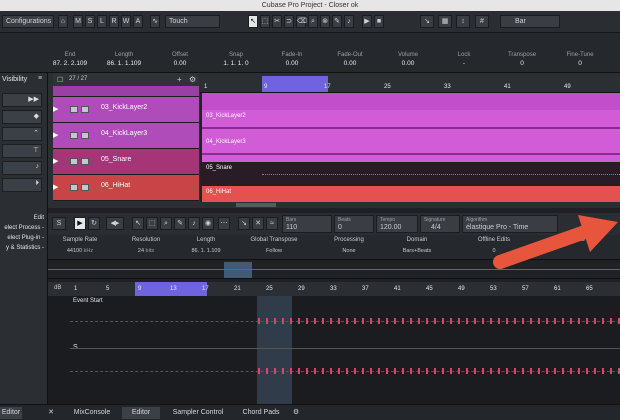  I want to click on loop-icon: ↻, so click(94, 223).